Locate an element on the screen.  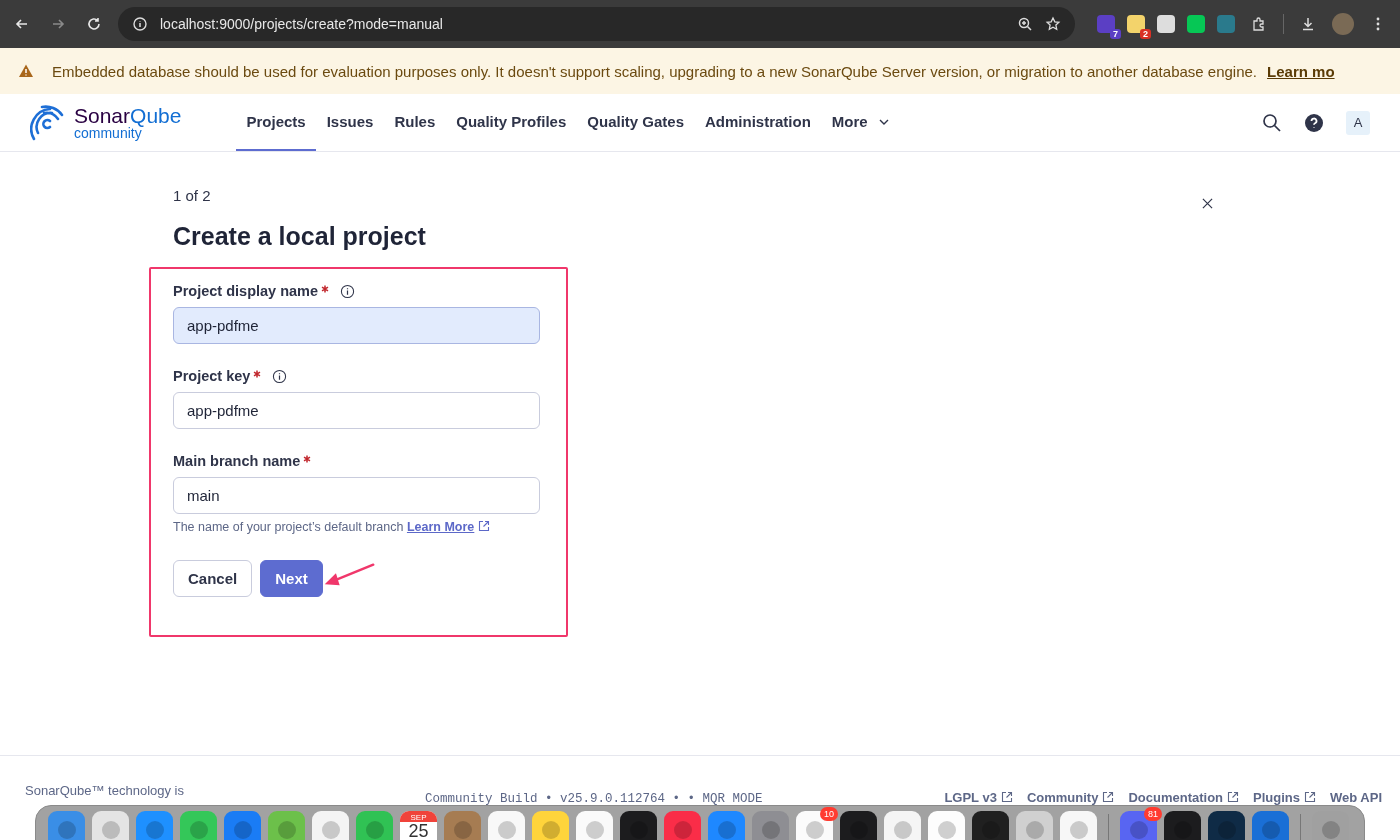
footer-text: SonarQube™ technology is is located at coordinates (105, 791).